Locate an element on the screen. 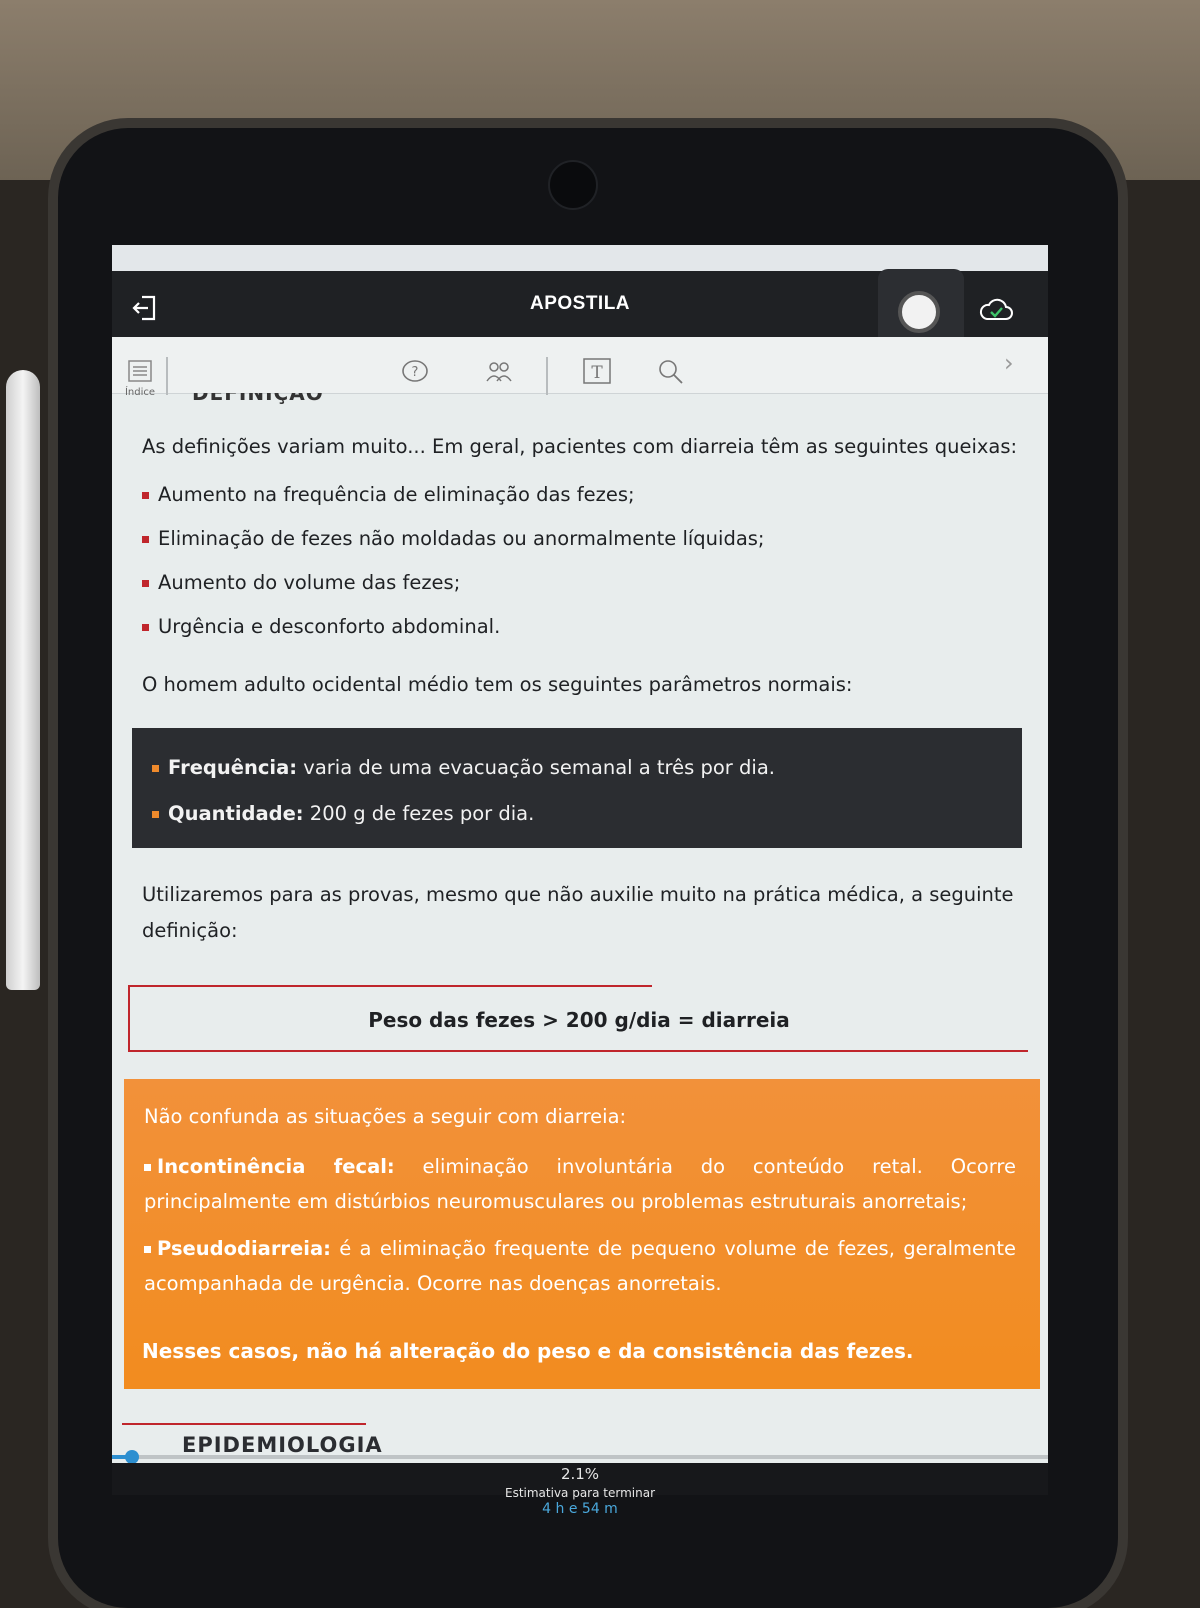 This screenshot has height=1608, width=1200. estimate-label: Estimativa para terminar is located at coordinates (580, 1493).